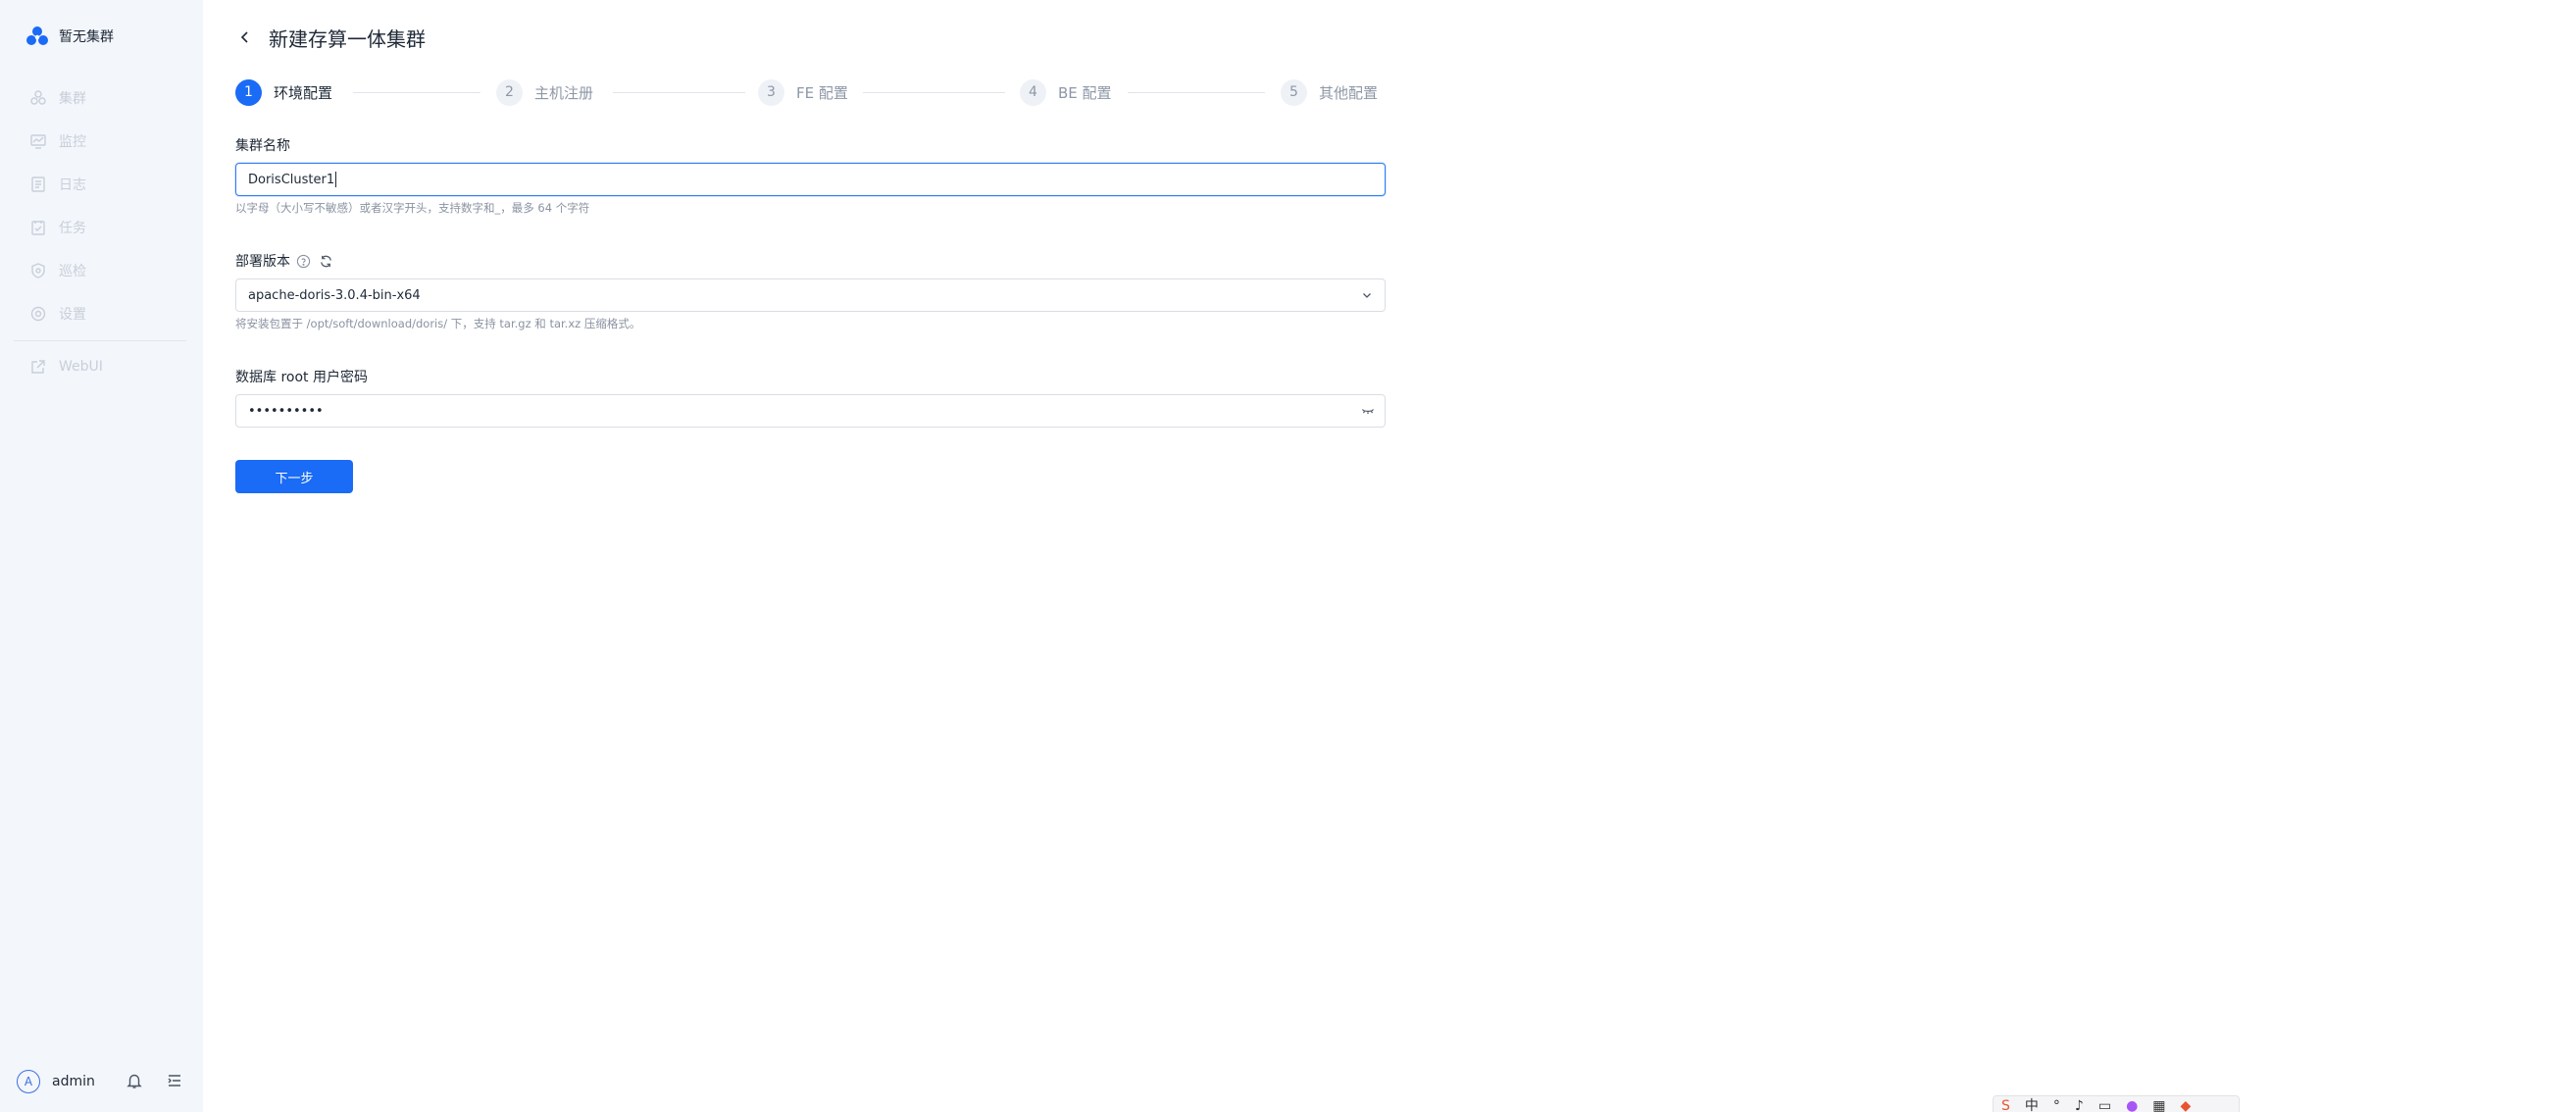 The height and width of the screenshot is (1112, 2576). I want to click on cluster-name-value: DorisCluster1, so click(291, 179).